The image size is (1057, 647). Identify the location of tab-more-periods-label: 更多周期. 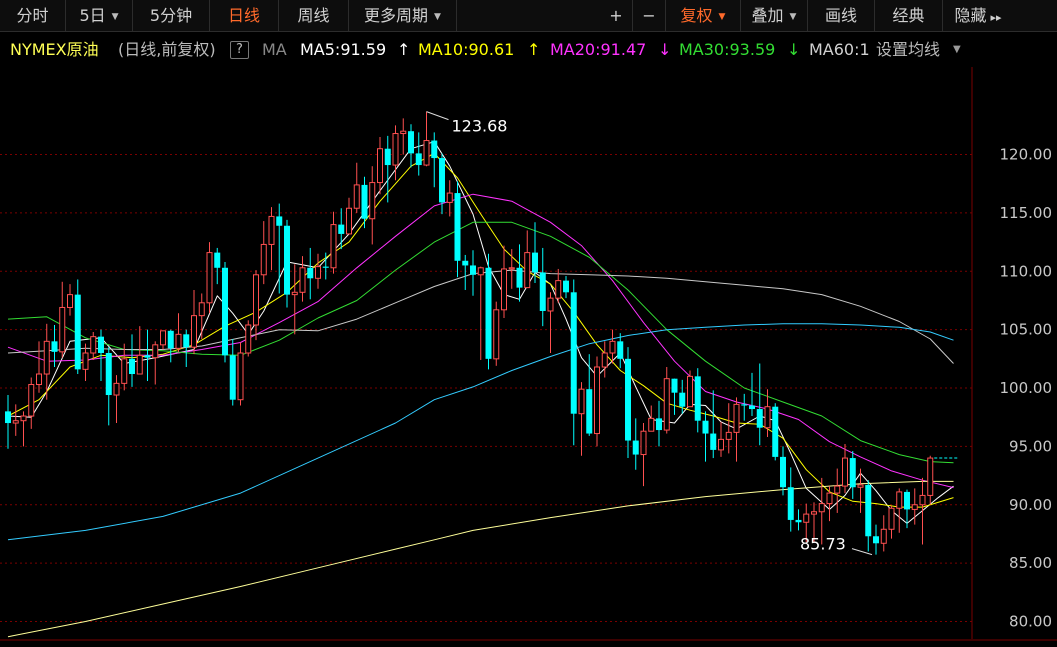
(396, 15).